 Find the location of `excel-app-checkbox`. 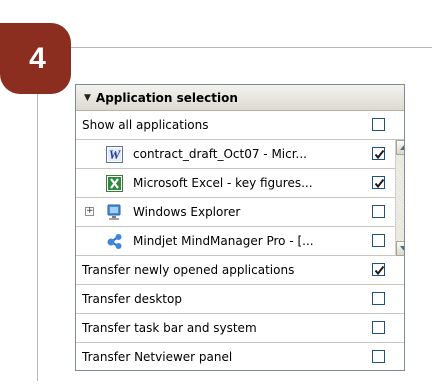

excel-app-checkbox is located at coordinates (378, 182).